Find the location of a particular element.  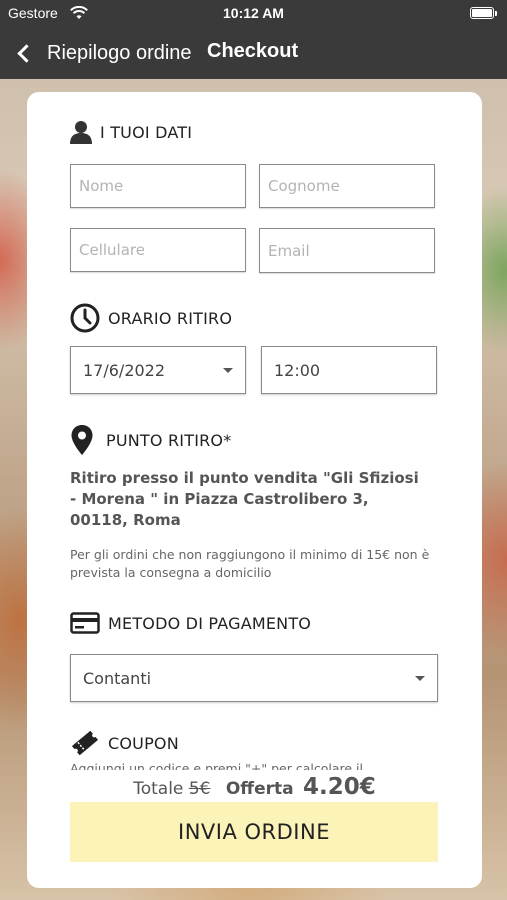

location-pin-icon is located at coordinates (82, 440).